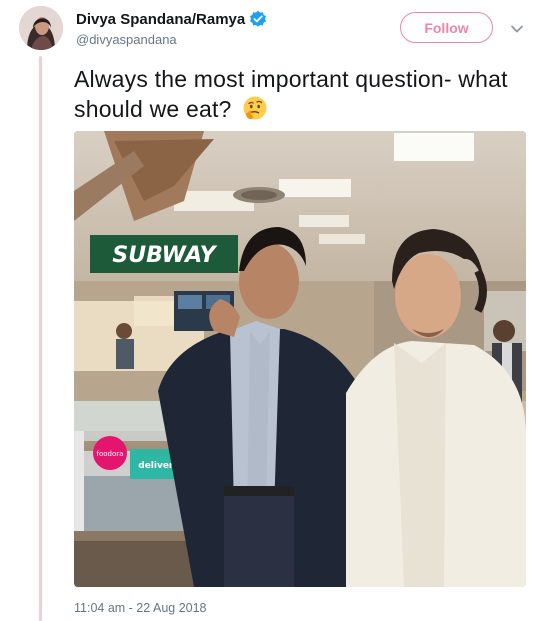  I want to click on verified-badge-icon, so click(258, 19).